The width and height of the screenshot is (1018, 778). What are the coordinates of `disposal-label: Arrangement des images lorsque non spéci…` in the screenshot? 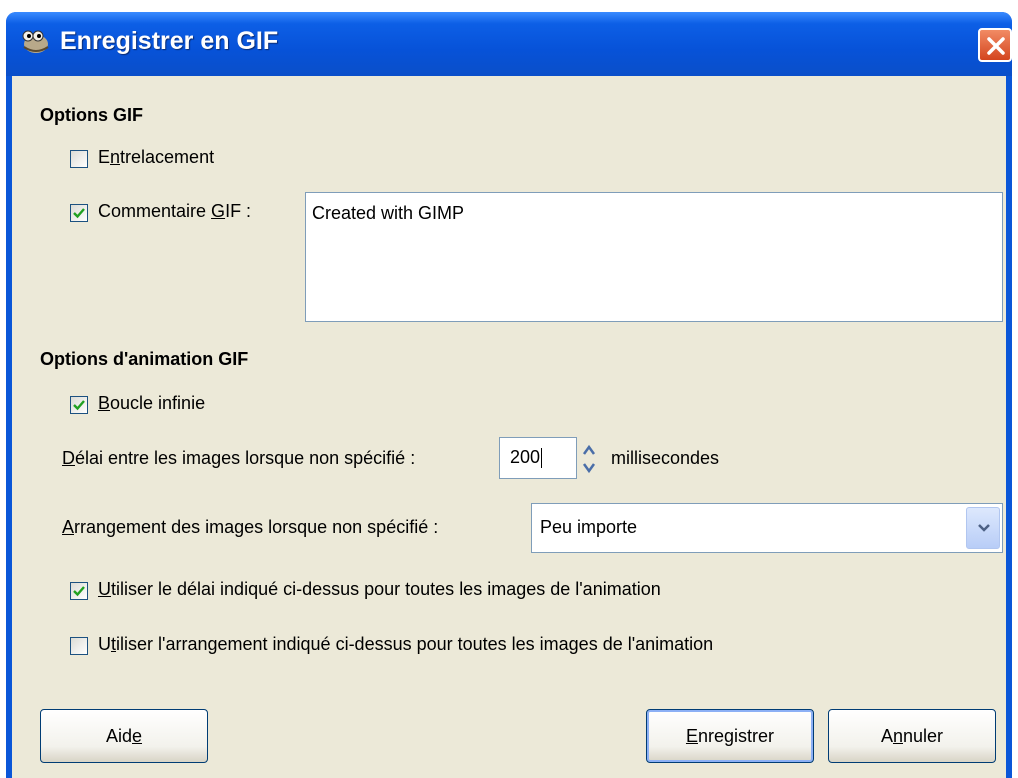 It's located at (250, 527).